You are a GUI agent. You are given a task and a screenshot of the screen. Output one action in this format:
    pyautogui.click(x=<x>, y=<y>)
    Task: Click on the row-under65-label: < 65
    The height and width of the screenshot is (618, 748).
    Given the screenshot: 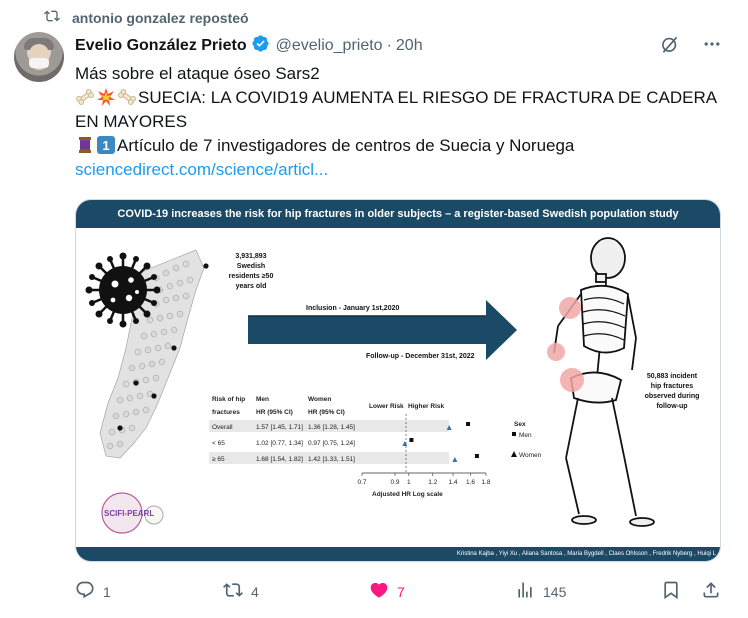 What is the action you would take?
    pyautogui.click(x=218, y=443)
    